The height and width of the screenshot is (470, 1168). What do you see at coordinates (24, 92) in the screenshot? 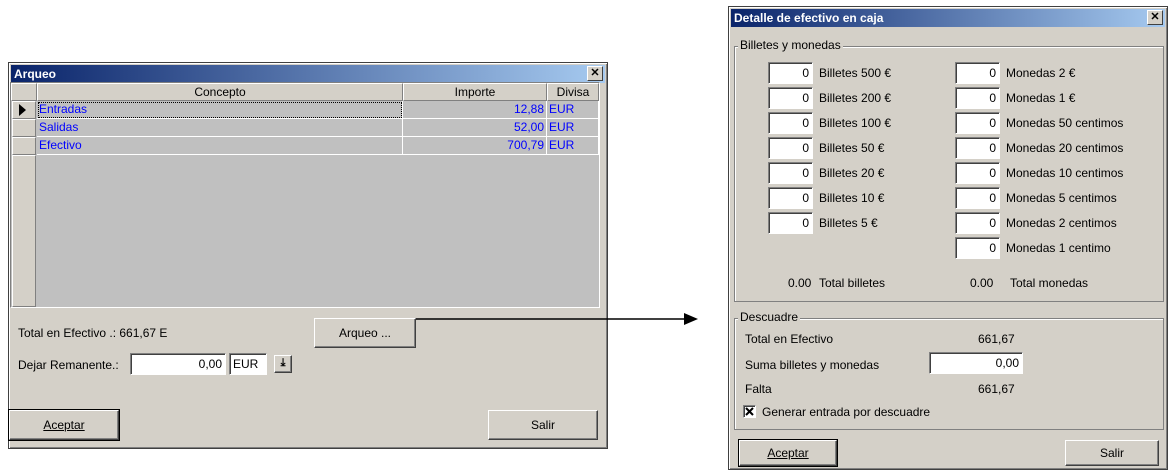
I see `grid-corner` at bounding box center [24, 92].